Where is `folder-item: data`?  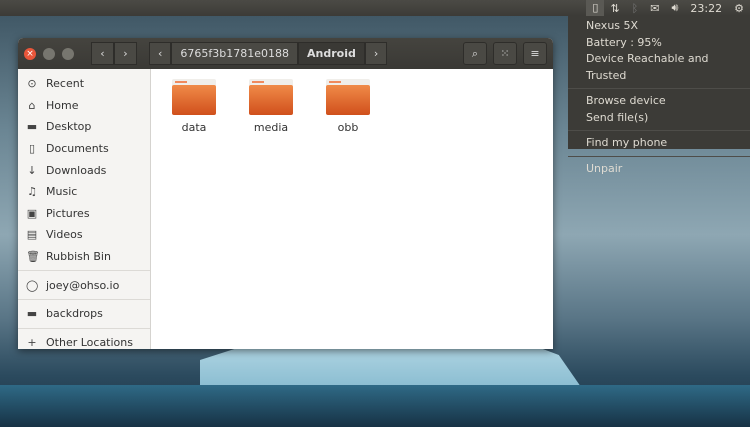 folder-item: data is located at coordinates (194, 214).